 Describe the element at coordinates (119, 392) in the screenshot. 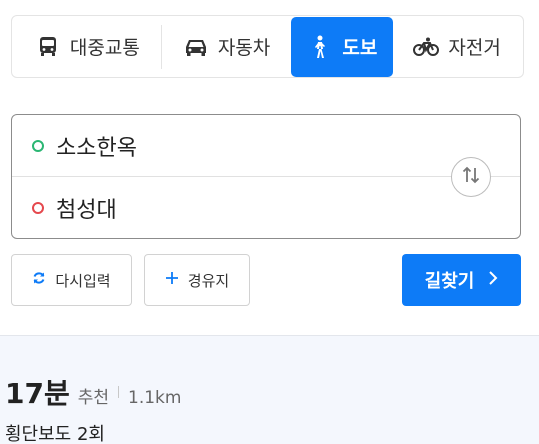

I see `separator` at that location.